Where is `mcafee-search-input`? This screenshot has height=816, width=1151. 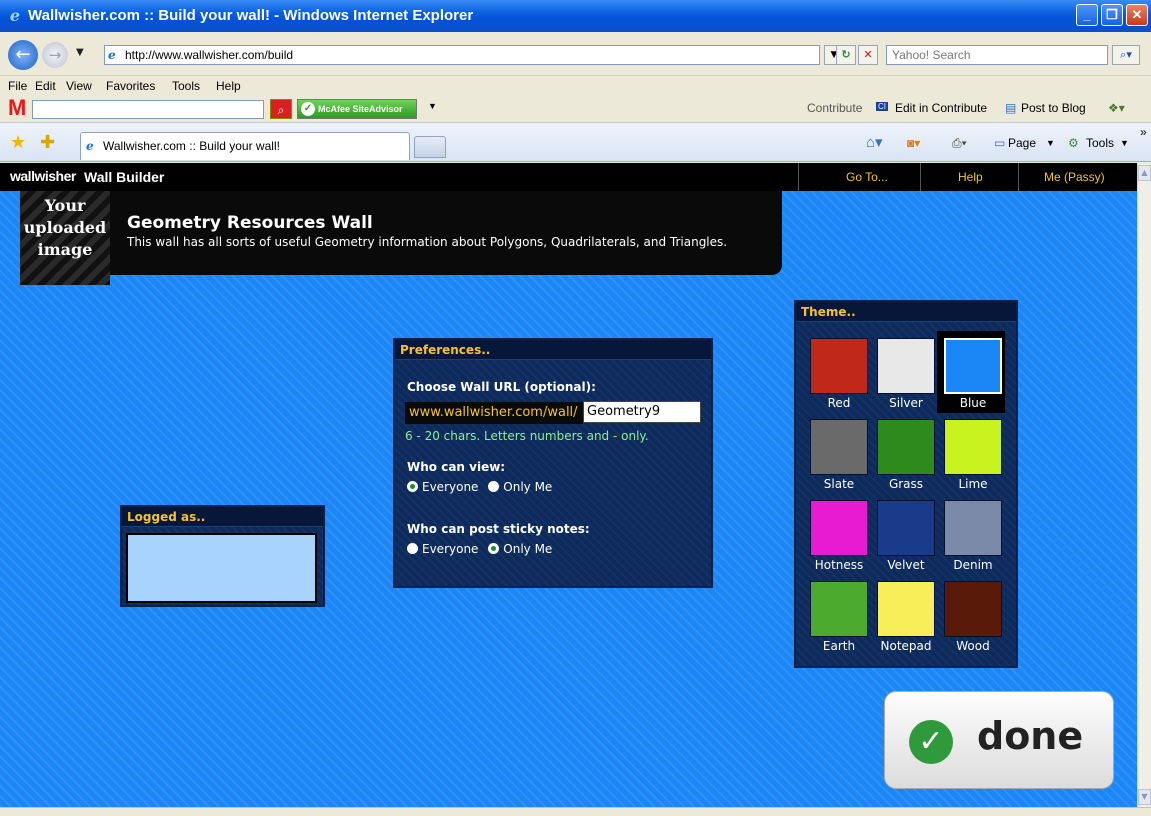 mcafee-search-input is located at coordinates (148, 109).